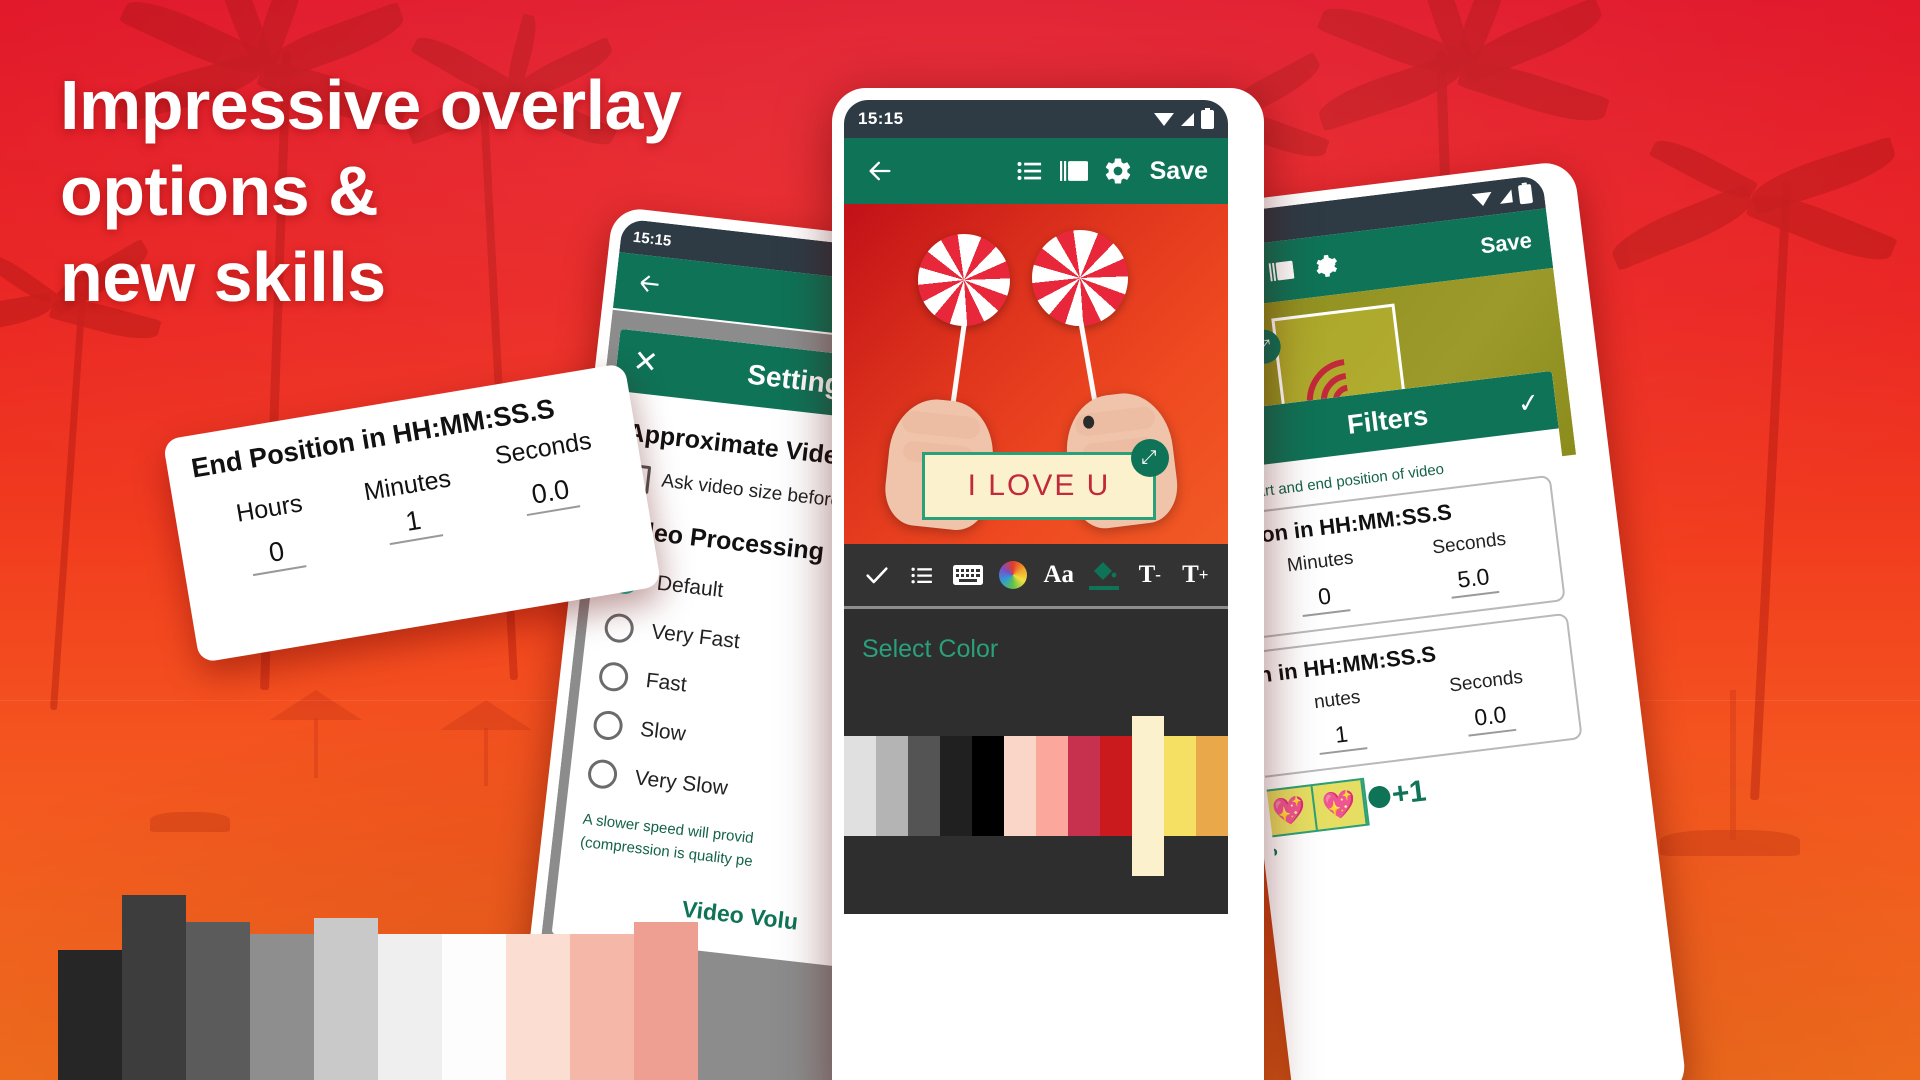 The width and height of the screenshot is (1920, 1080). What do you see at coordinates (645, 363) in the screenshot?
I see `close-icon: ✕` at bounding box center [645, 363].